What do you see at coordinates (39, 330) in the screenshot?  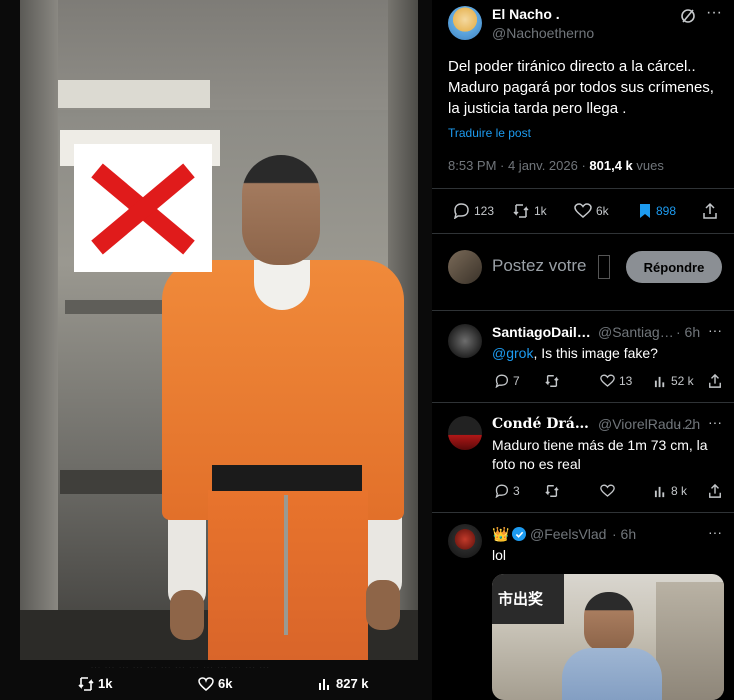 I see `photo-door-frame-left` at bounding box center [39, 330].